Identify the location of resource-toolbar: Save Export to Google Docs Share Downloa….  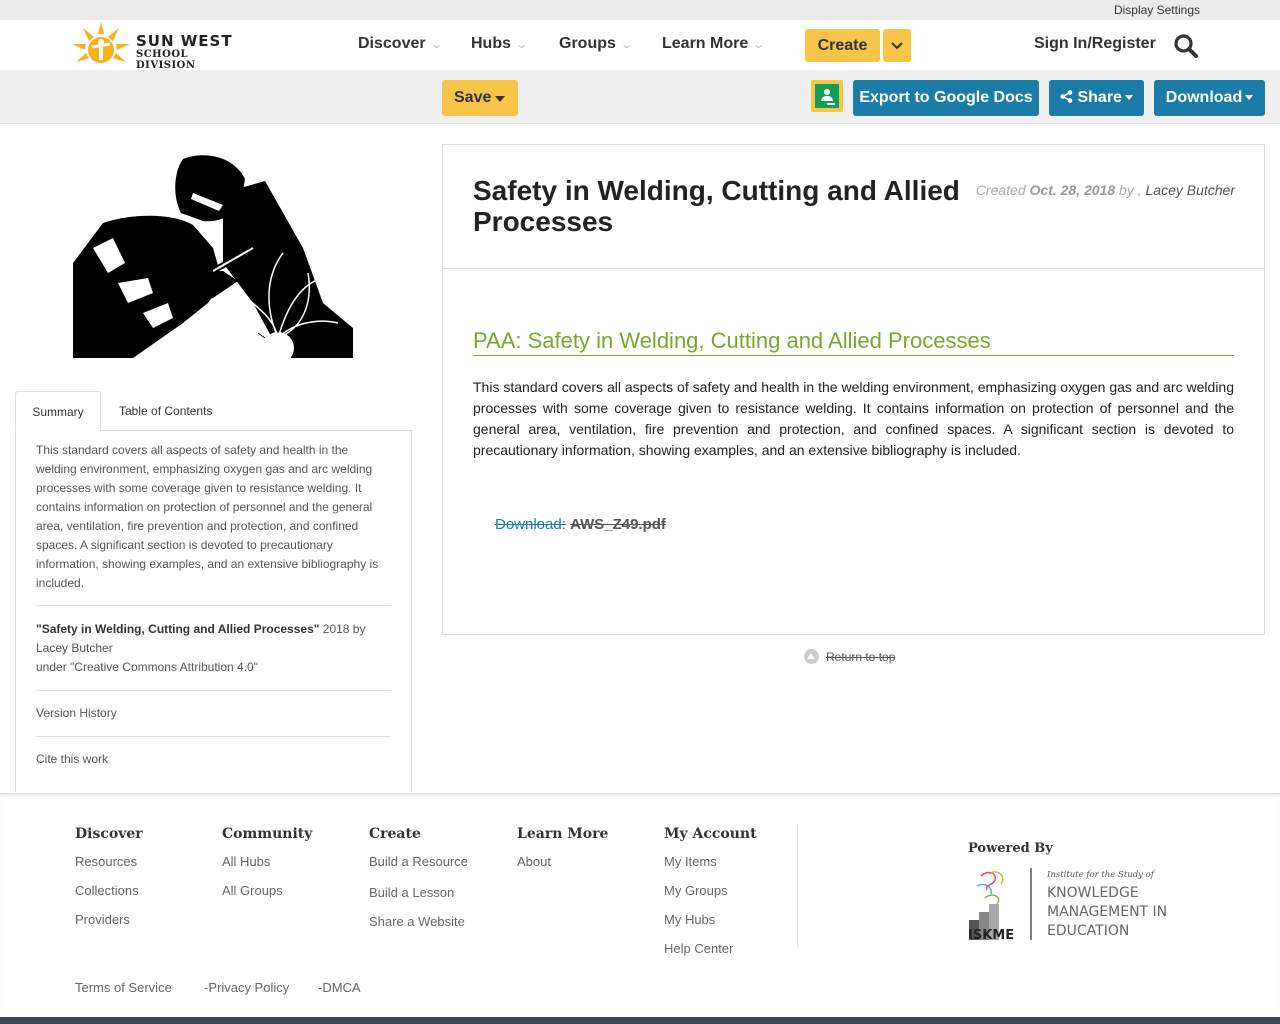
(640, 97).